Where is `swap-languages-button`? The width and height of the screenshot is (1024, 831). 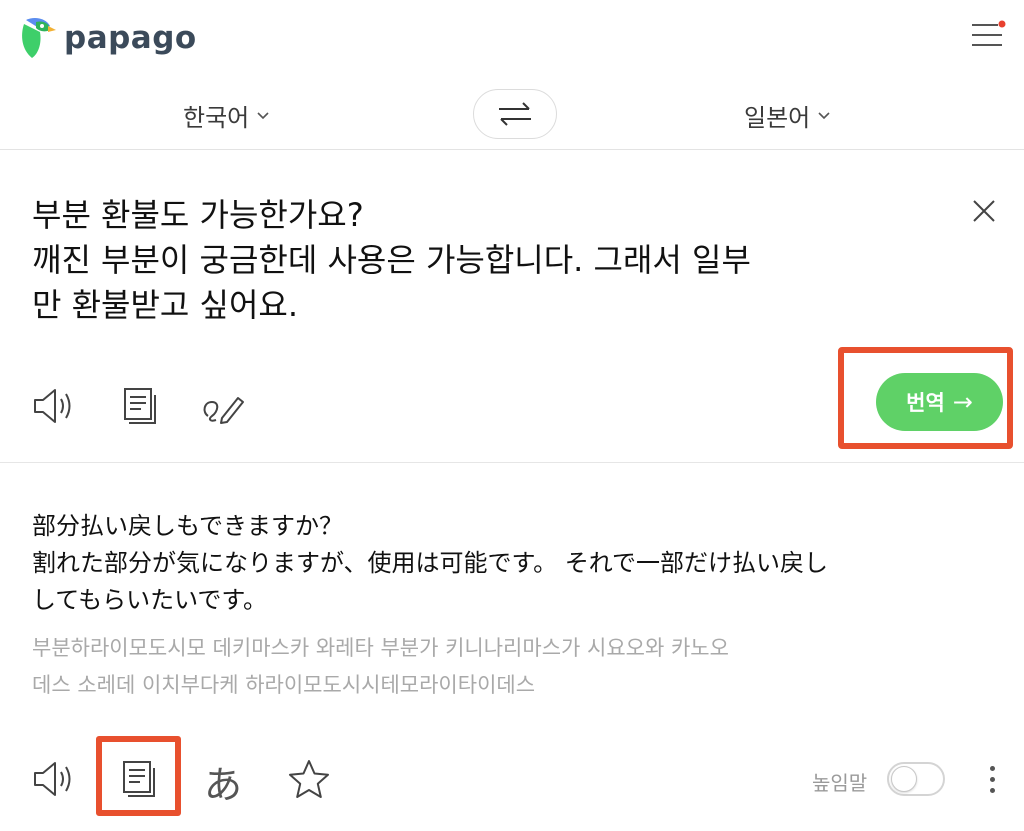 swap-languages-button is located at coordinates (515, 114).